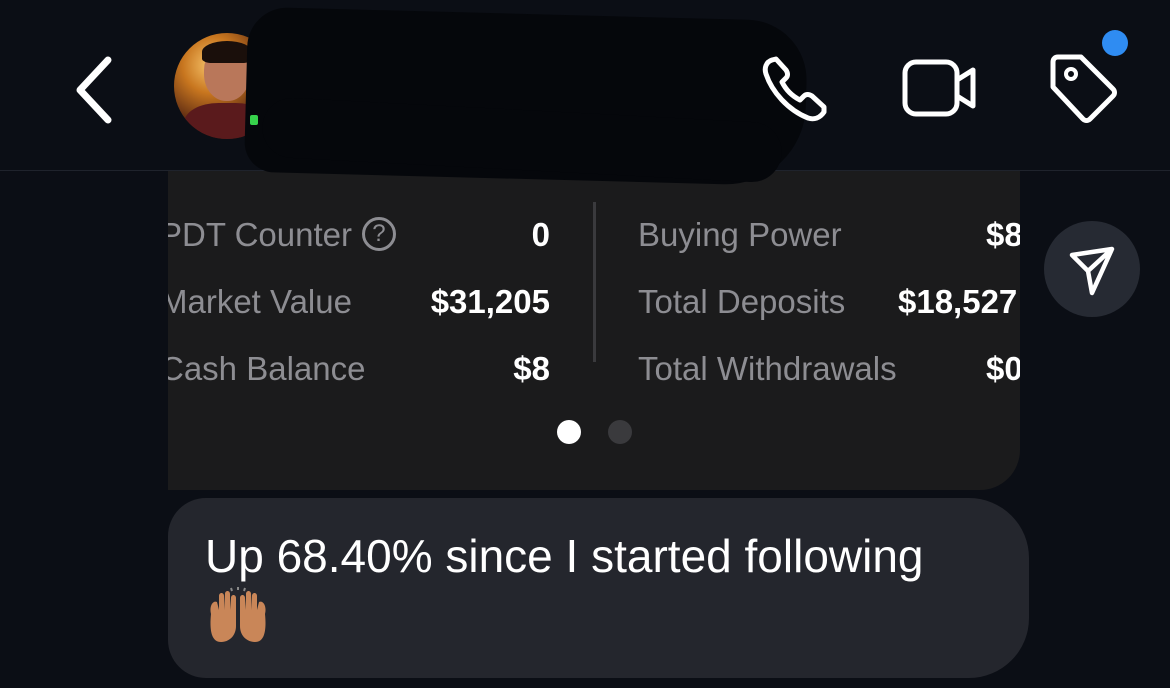  What do you see at coordinates (490, 301) in the screenshot?
I see `stat-value: $31,205` at bounding box center [490, 301].